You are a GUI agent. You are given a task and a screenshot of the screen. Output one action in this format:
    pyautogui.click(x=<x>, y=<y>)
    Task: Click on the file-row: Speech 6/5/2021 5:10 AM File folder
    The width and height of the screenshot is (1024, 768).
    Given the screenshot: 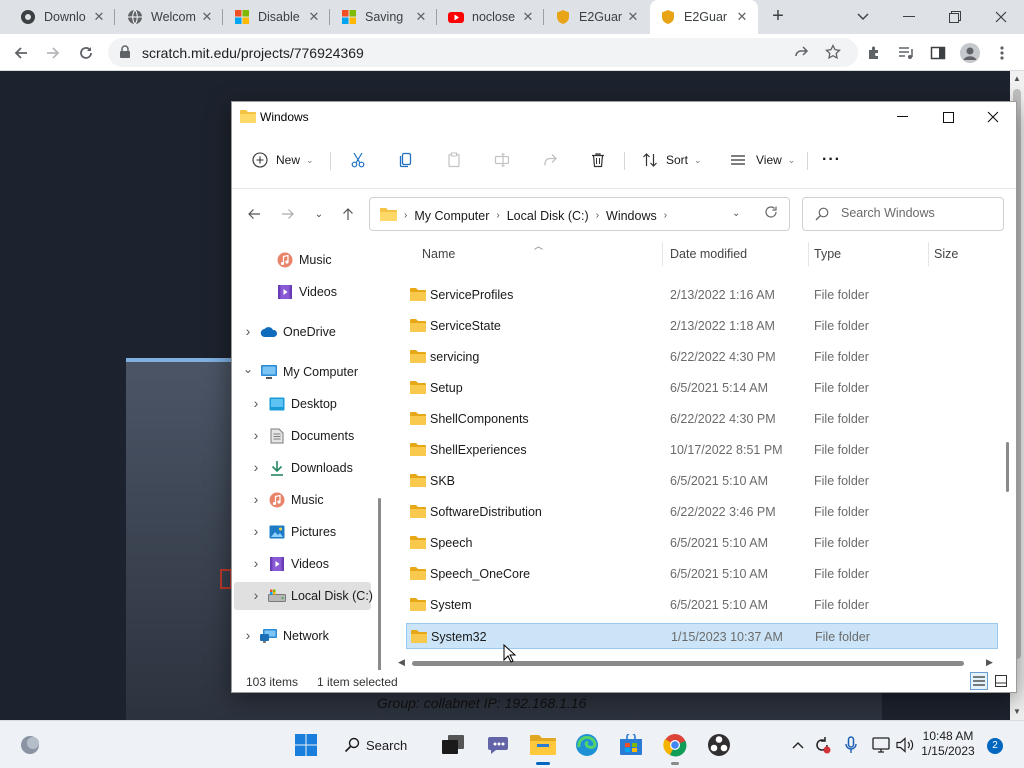 What is the action you would take?
    pyautogui.click(x=702, y=543)
    